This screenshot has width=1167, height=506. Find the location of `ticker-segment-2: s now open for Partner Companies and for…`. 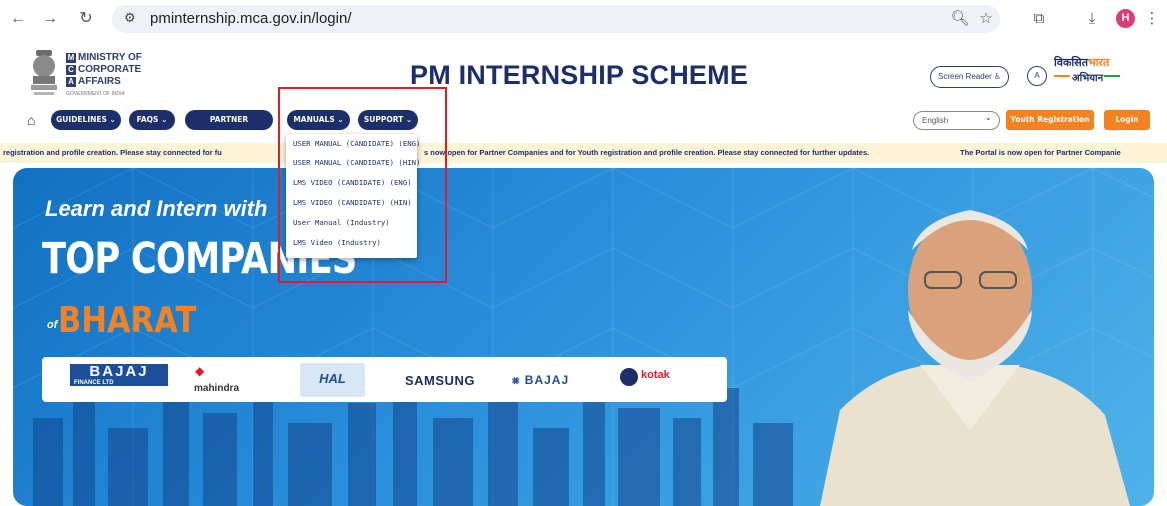

ticker-segment-2: s now open for Partner Companies and for… is located at coordinates (647, 152).